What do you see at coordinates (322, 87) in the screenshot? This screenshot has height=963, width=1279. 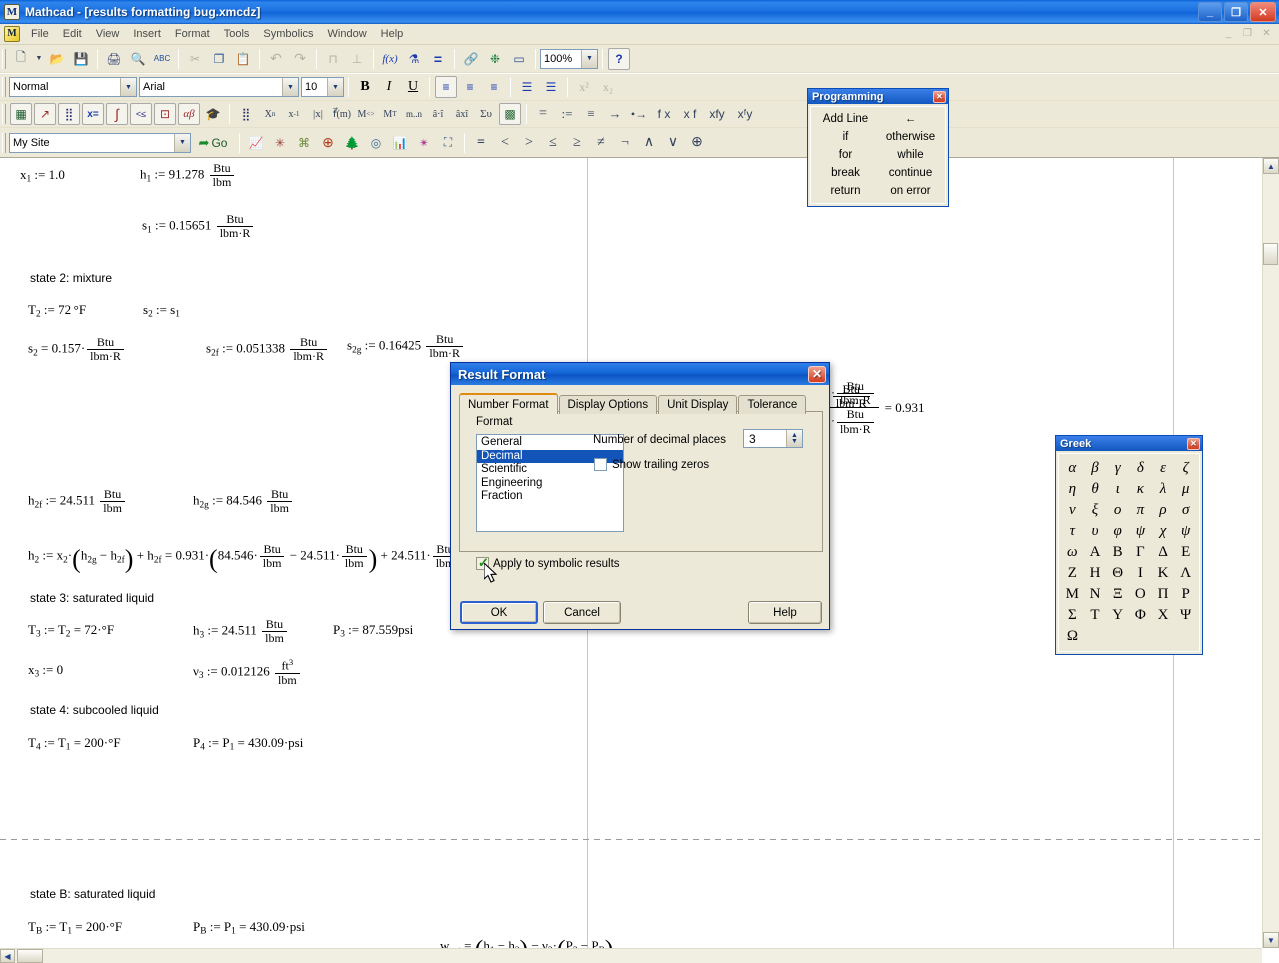 I see `font-size-combobox: 10 ▼` at bounding box center [322, 87].